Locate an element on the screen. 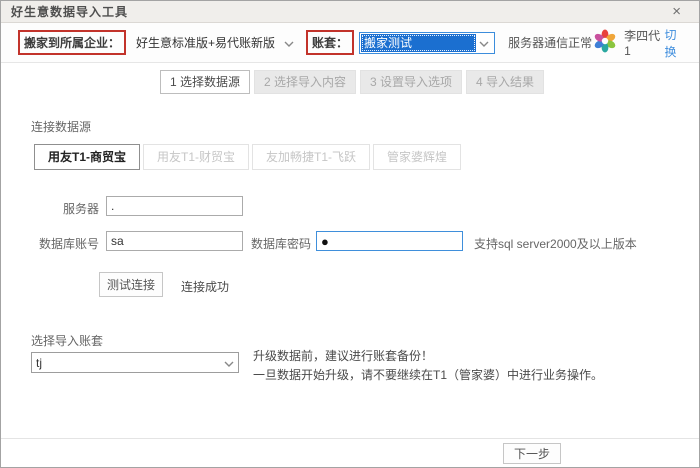  close-icon: × is located at coordinates (676, 11).